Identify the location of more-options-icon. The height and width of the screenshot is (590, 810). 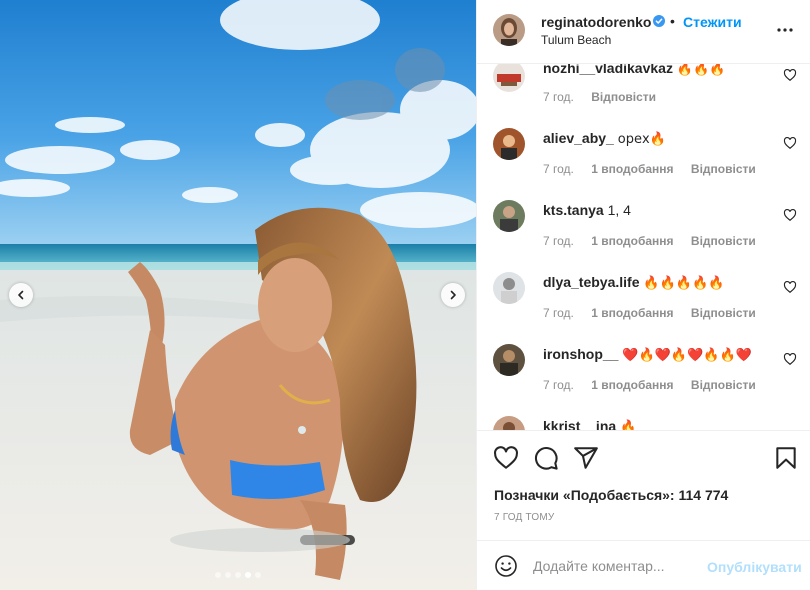
(785, 30).